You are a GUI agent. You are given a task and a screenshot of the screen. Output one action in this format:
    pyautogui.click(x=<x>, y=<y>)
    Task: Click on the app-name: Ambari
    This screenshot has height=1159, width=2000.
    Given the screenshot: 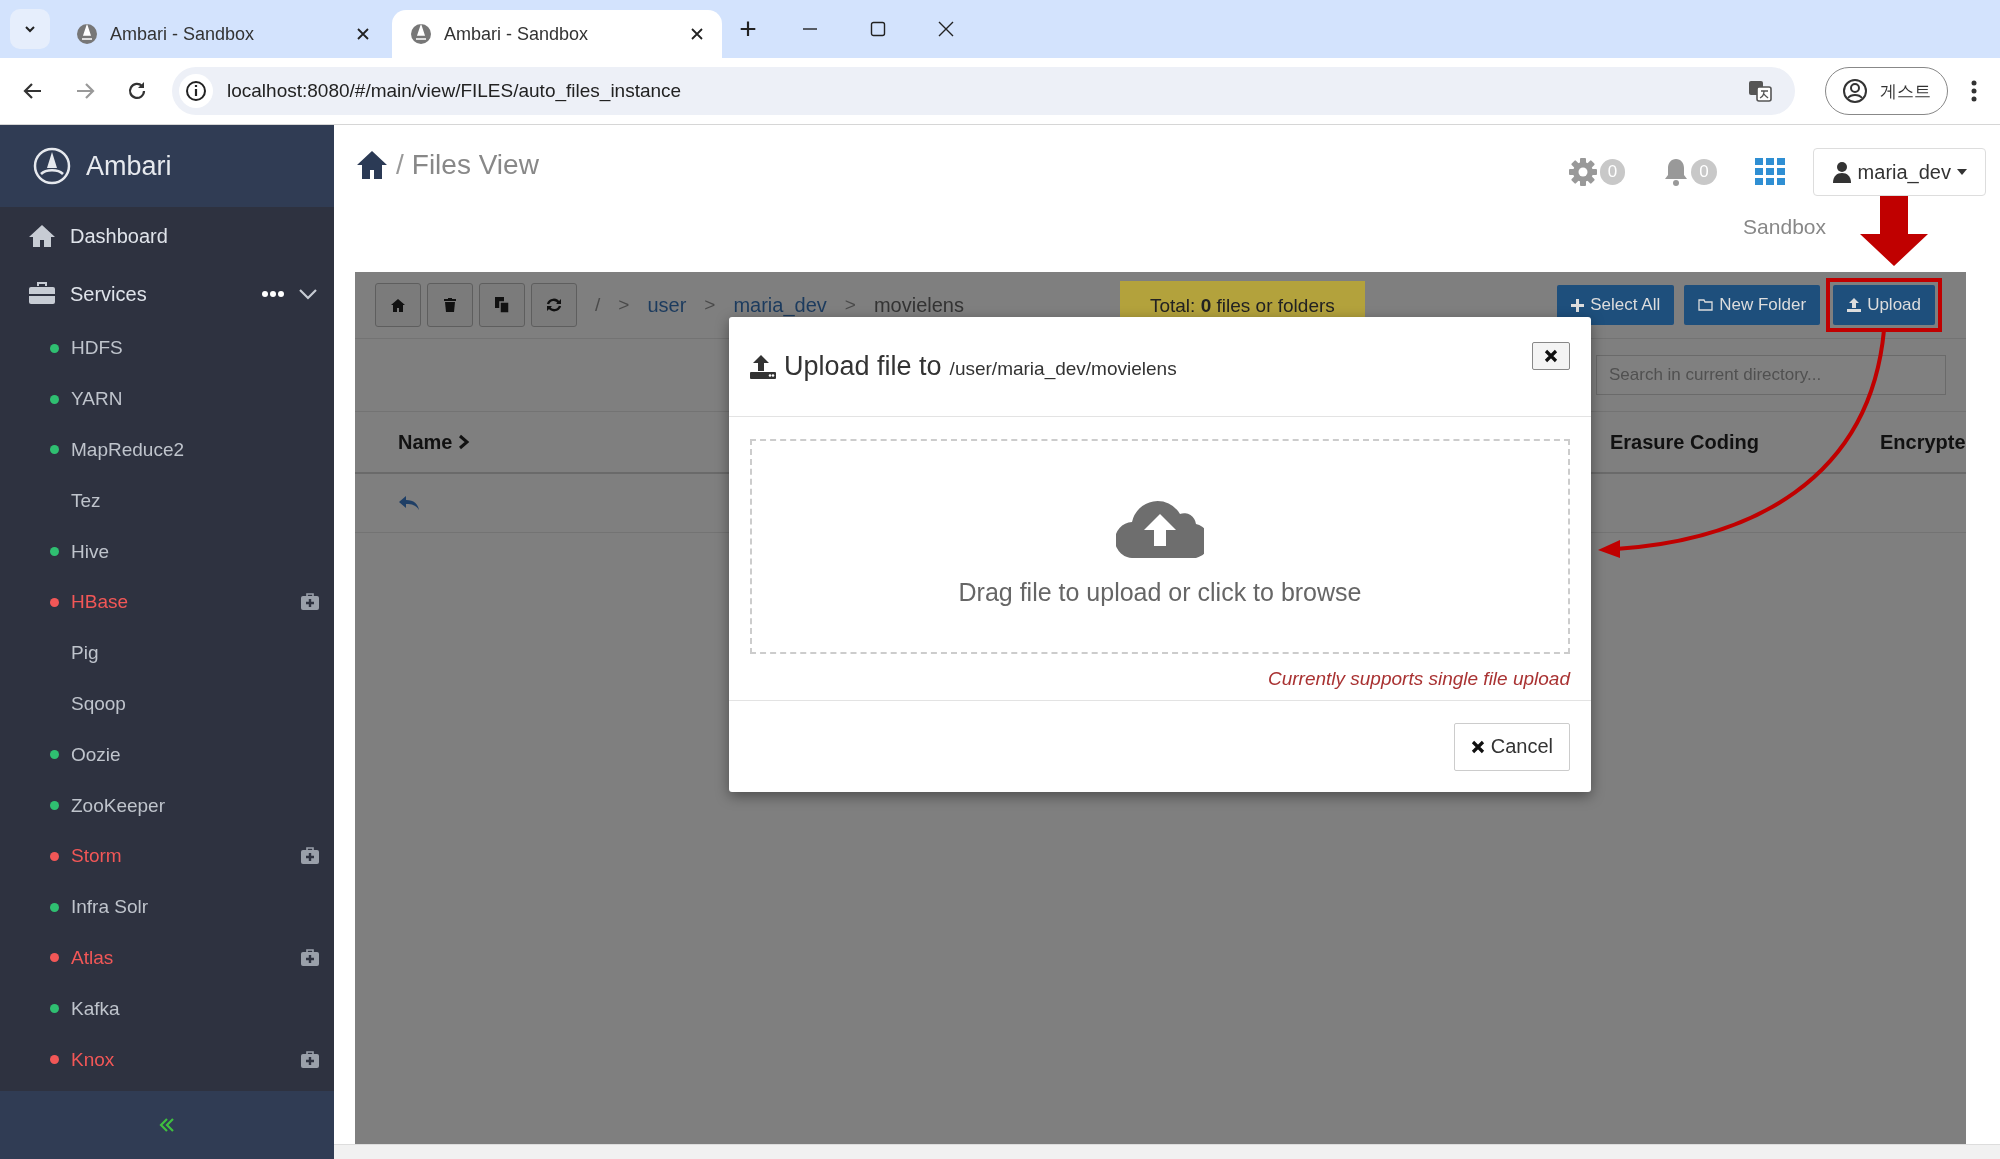 What is the action you would take?
    pyautogui.click(x=129, y=166)
    